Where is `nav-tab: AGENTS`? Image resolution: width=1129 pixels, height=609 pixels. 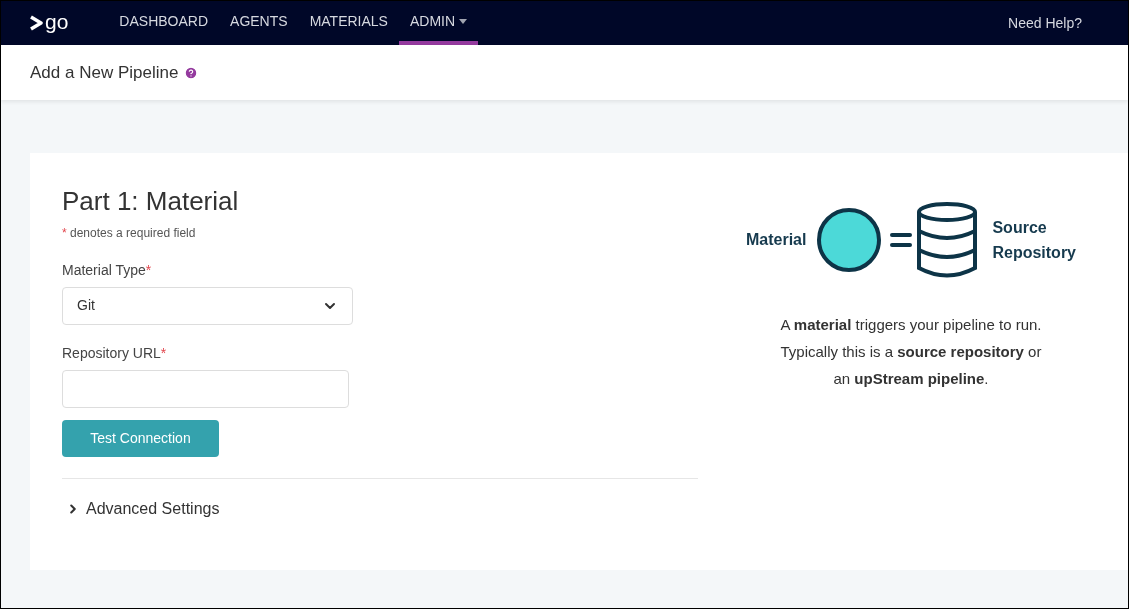
nav-tab: AGENTS is located at coordinates (259, 23).